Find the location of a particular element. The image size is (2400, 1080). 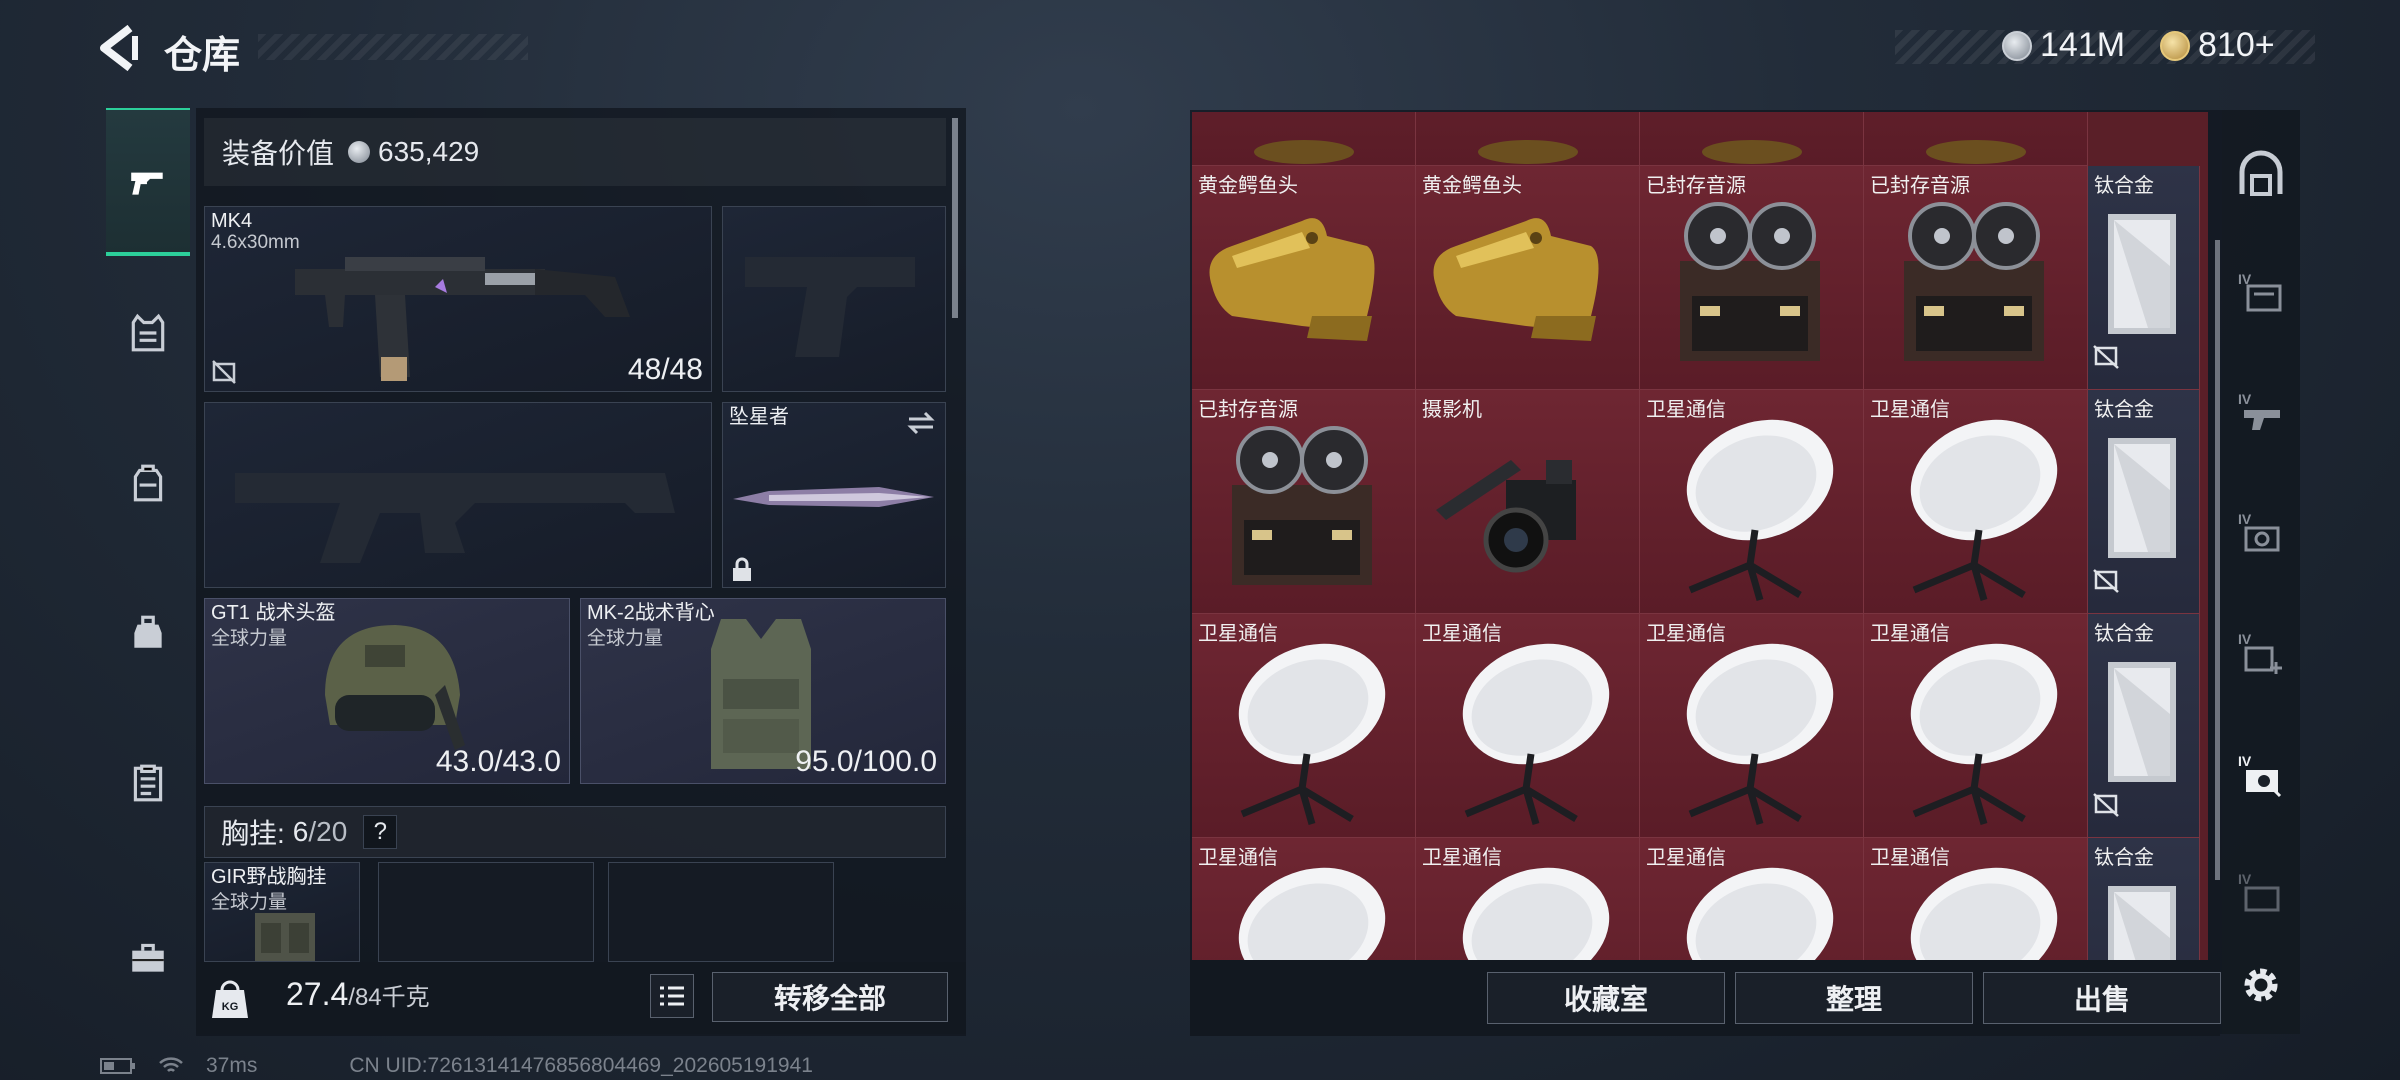

page-title: 仓库 is located at coordinates (202, 56).